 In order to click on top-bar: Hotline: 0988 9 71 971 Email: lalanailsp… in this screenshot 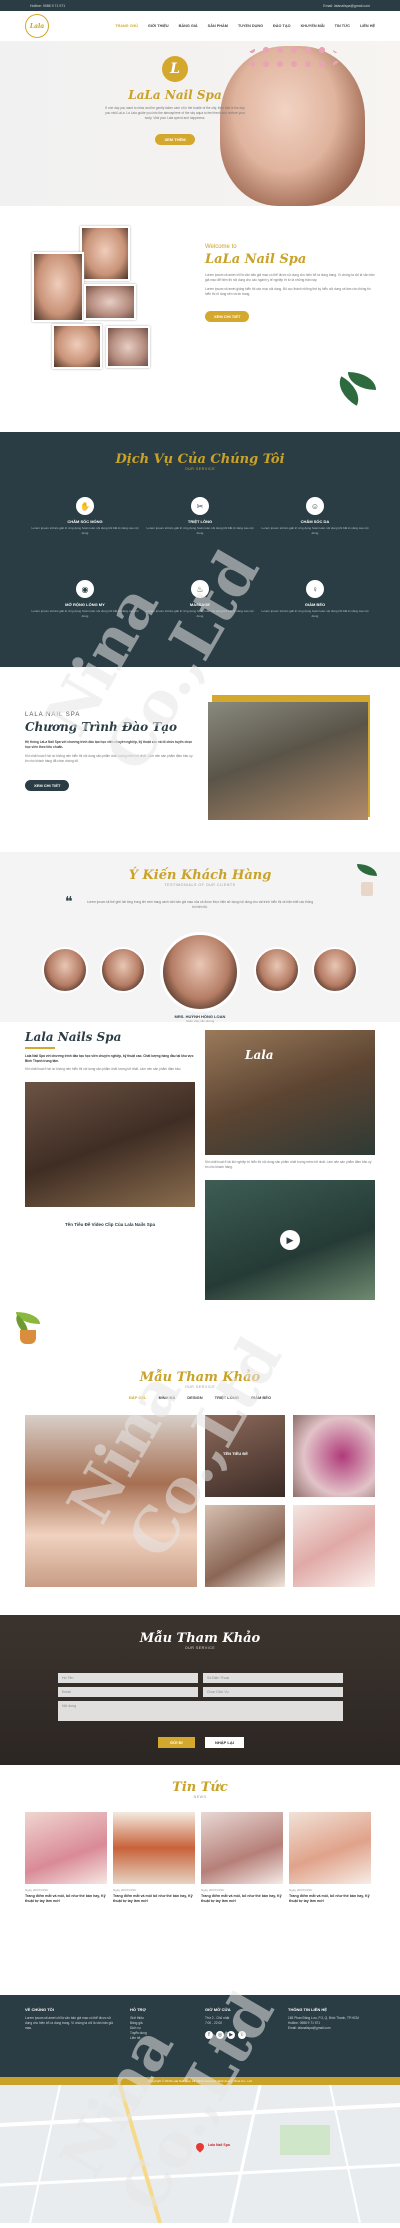, I will do `click(200, 5)`.